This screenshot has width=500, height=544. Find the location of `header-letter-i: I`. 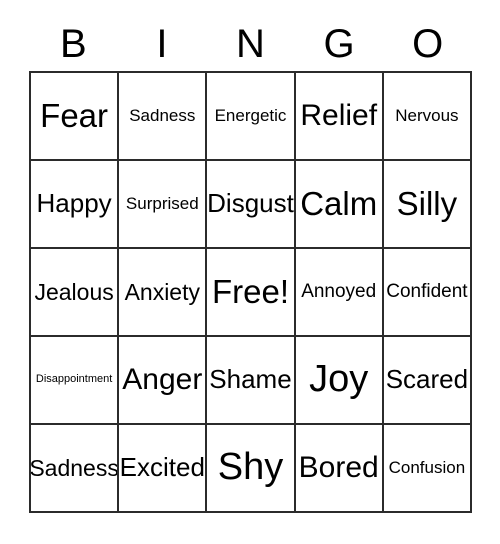

header-letter-i: I is located at coordinates (162, 43).